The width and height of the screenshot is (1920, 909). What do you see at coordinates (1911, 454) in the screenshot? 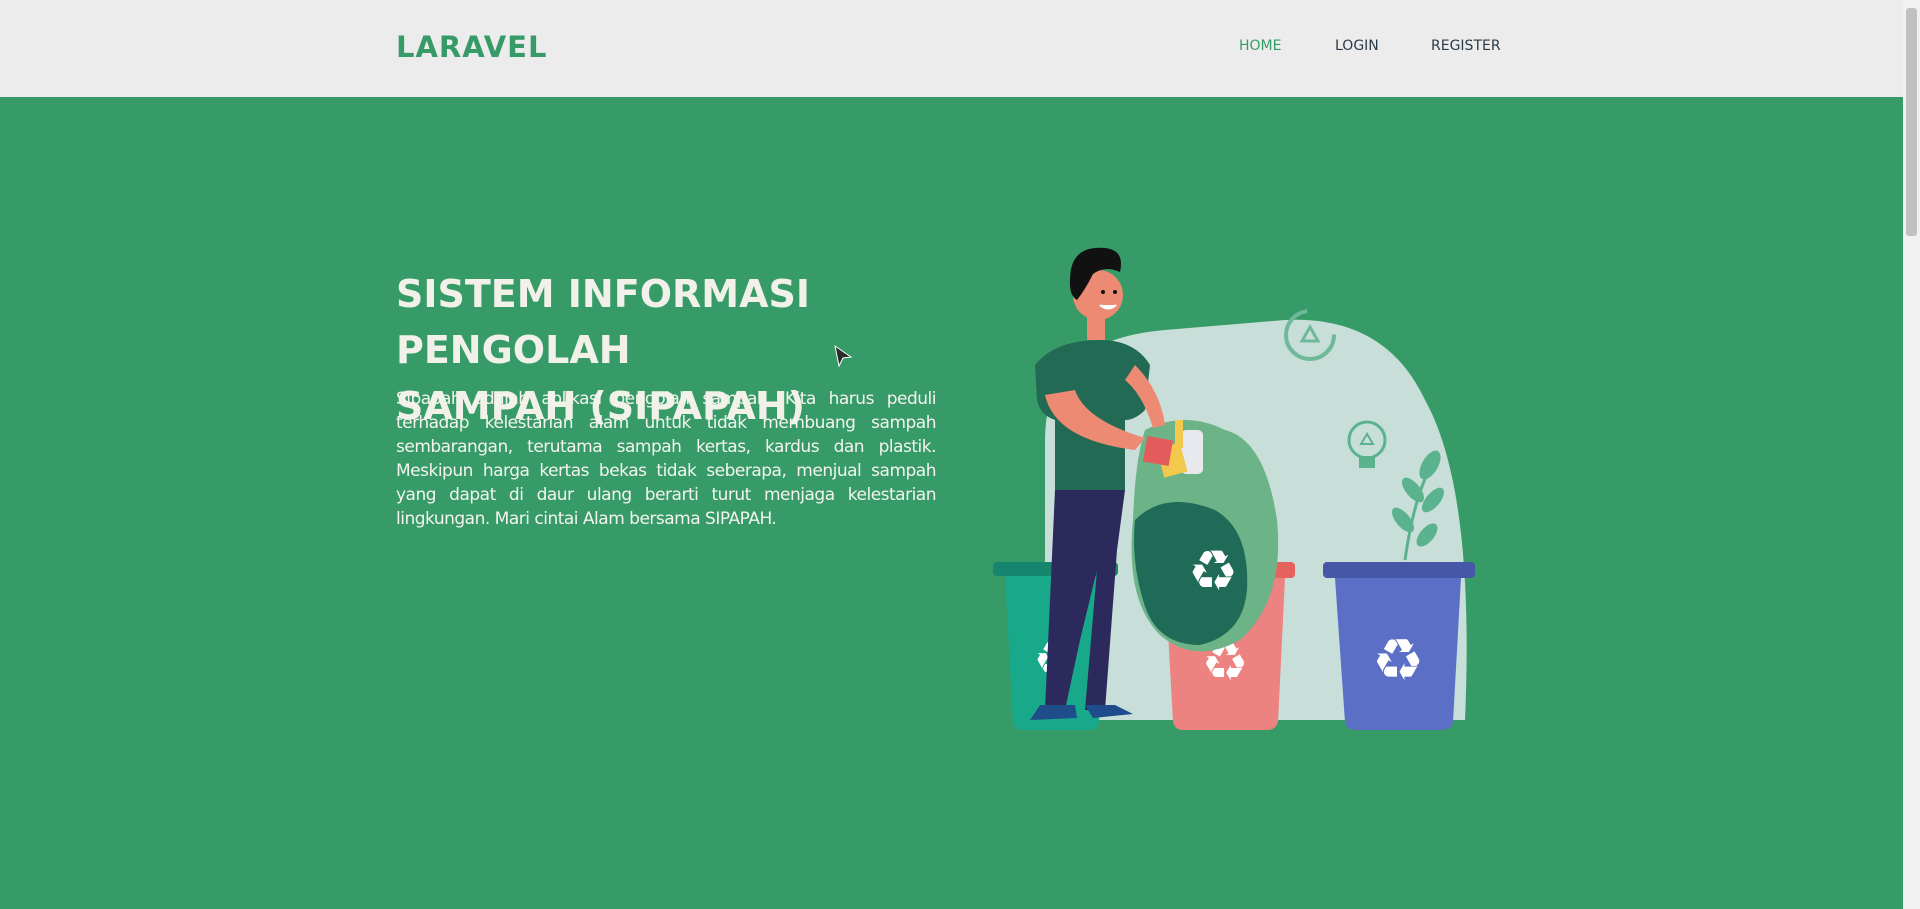
I see `page-scrollbar` at bounding box center [1911, 454].